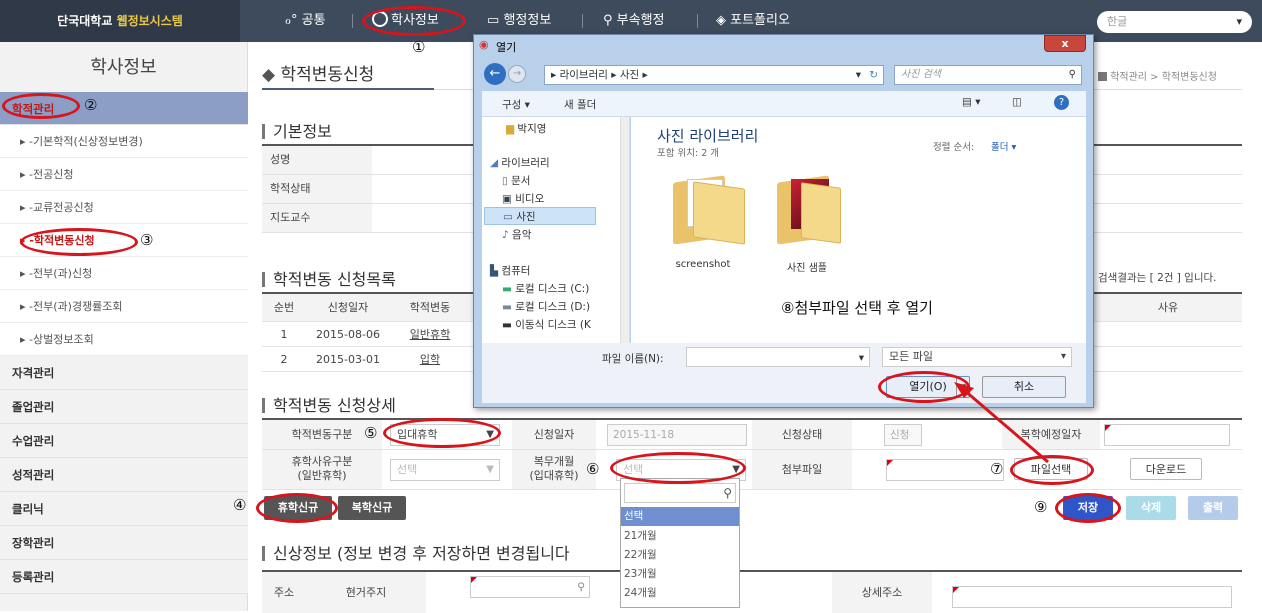  Describe the element at coordinates (680, 493) in the screenshot. I see `dropdown-search-input: ⚲` at that location.